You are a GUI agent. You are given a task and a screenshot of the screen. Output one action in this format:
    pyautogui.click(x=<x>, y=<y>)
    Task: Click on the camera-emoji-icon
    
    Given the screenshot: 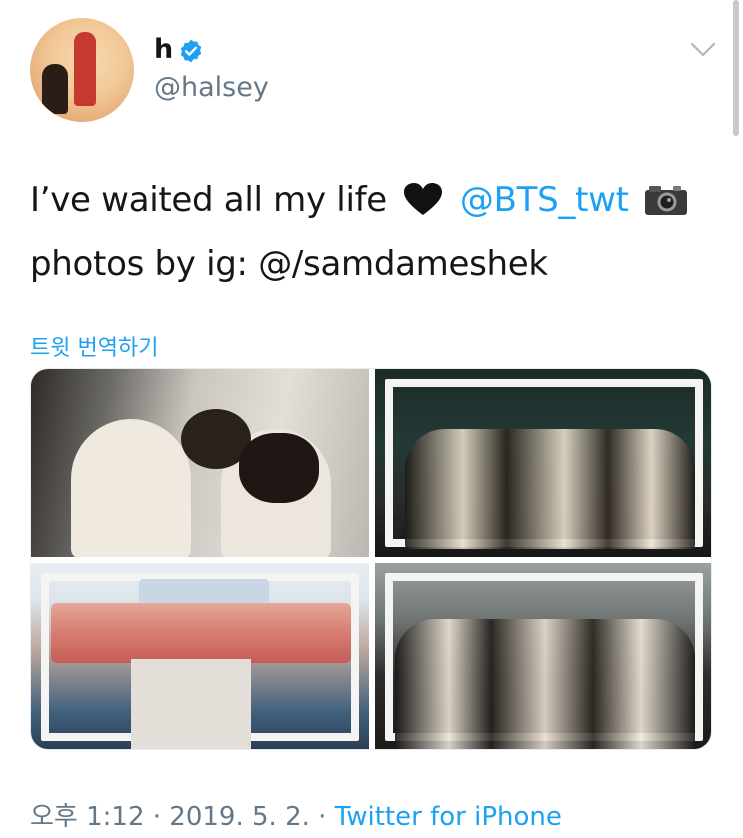 What is the action you would take?
    pyautogui.click(x=666, y=200)
    